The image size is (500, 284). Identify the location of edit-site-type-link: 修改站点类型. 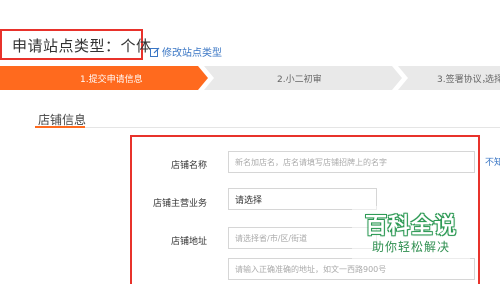
(186, 51).